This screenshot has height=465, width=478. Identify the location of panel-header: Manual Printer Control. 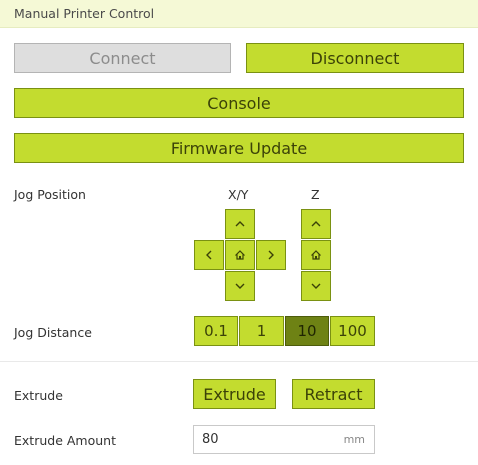
(239, 14).